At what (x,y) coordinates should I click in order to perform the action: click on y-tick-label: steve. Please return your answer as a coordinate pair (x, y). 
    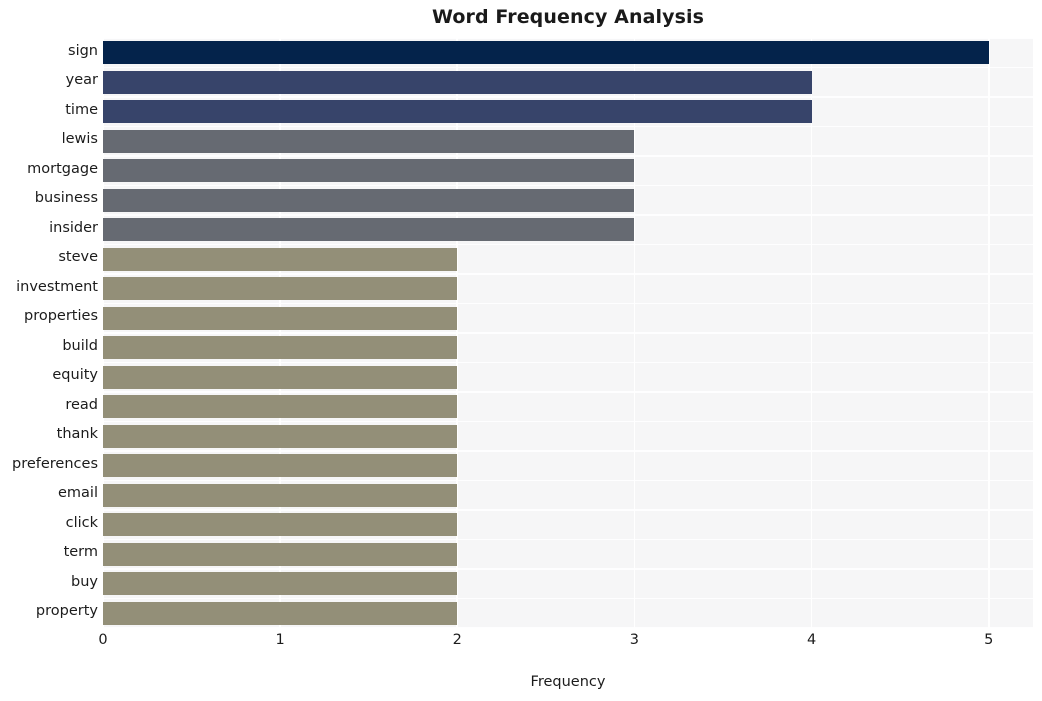
    Looking at the image, I should click on (78, 257).